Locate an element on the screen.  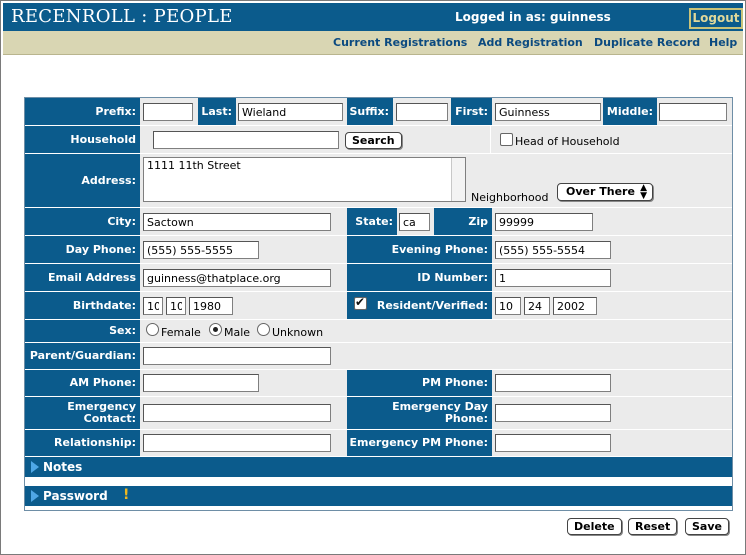
parent-guardian-row: Parent/Guardian: is located at coordinates (378, 356).